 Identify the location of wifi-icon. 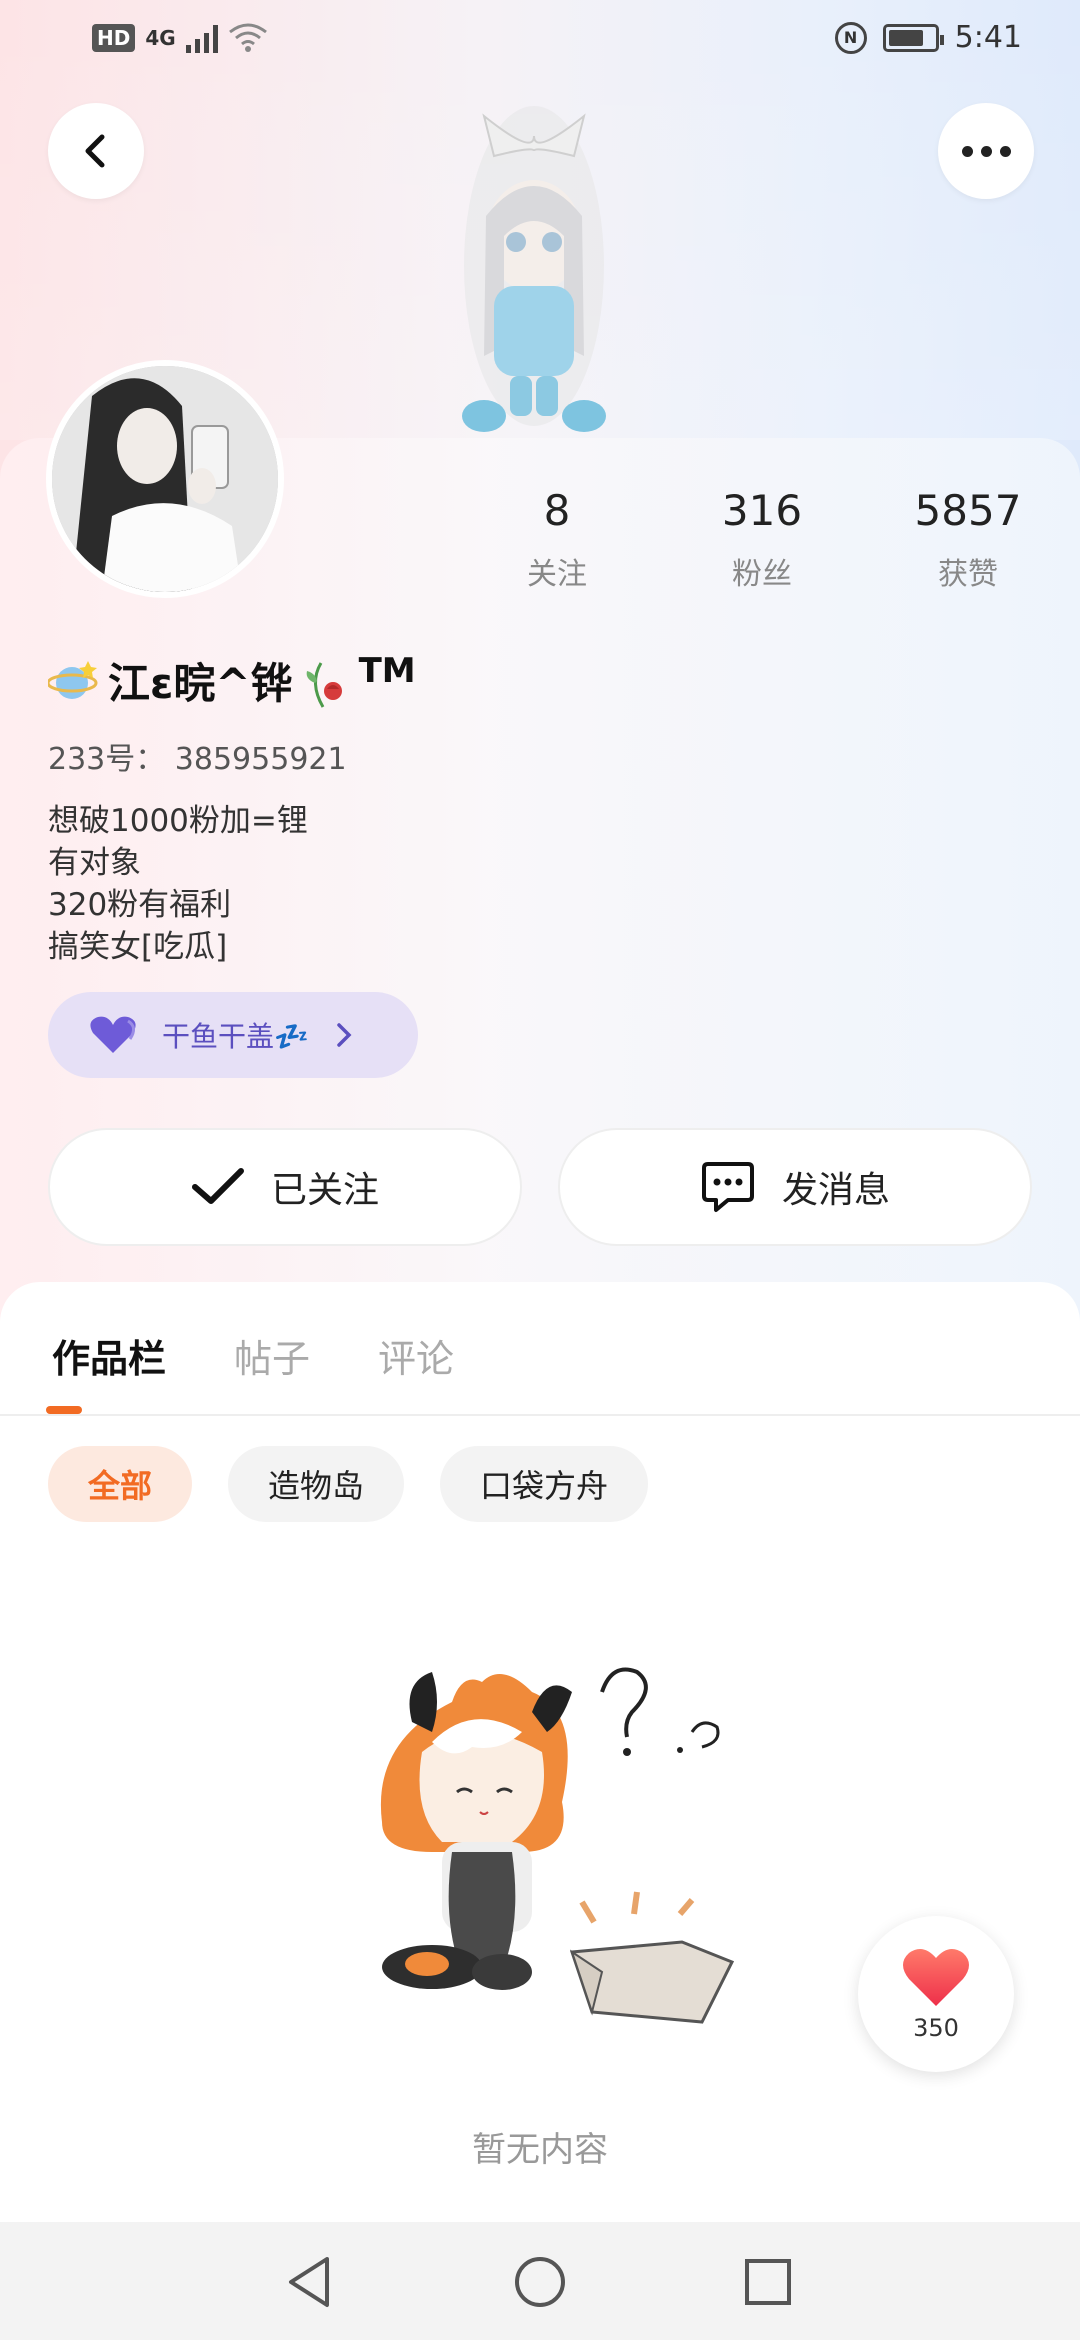
(247, 37).